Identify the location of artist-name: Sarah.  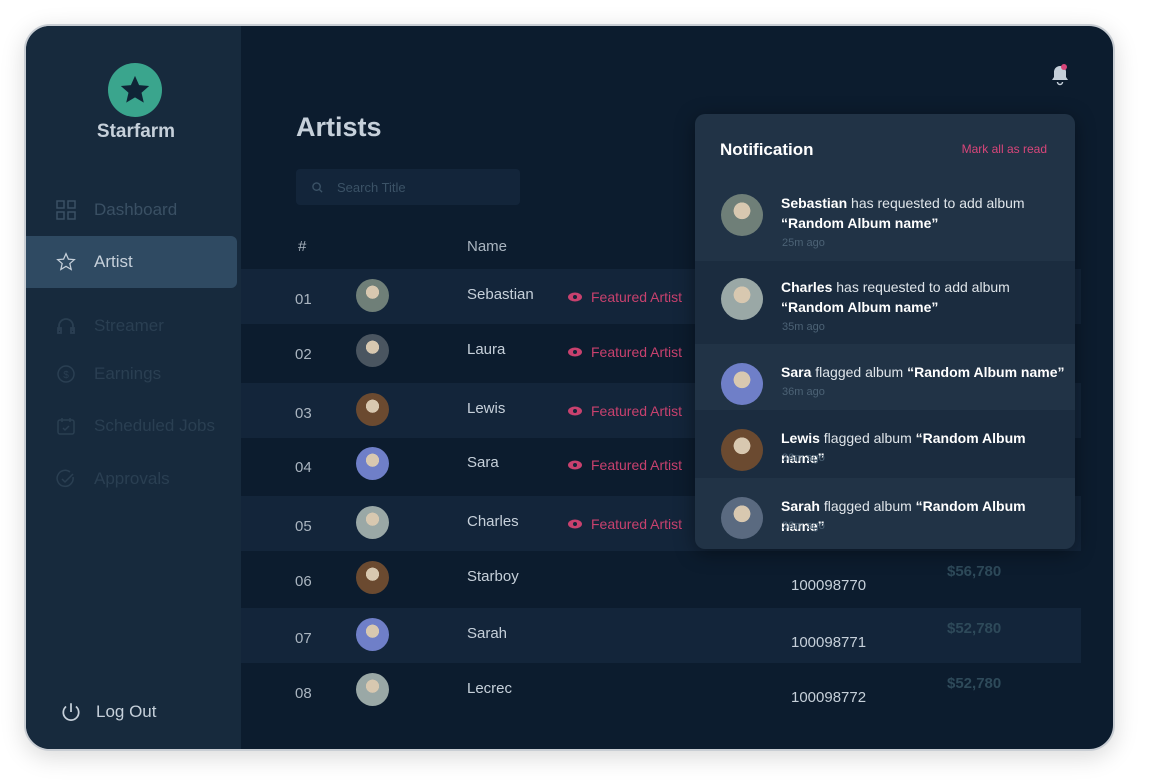
(487, 633).